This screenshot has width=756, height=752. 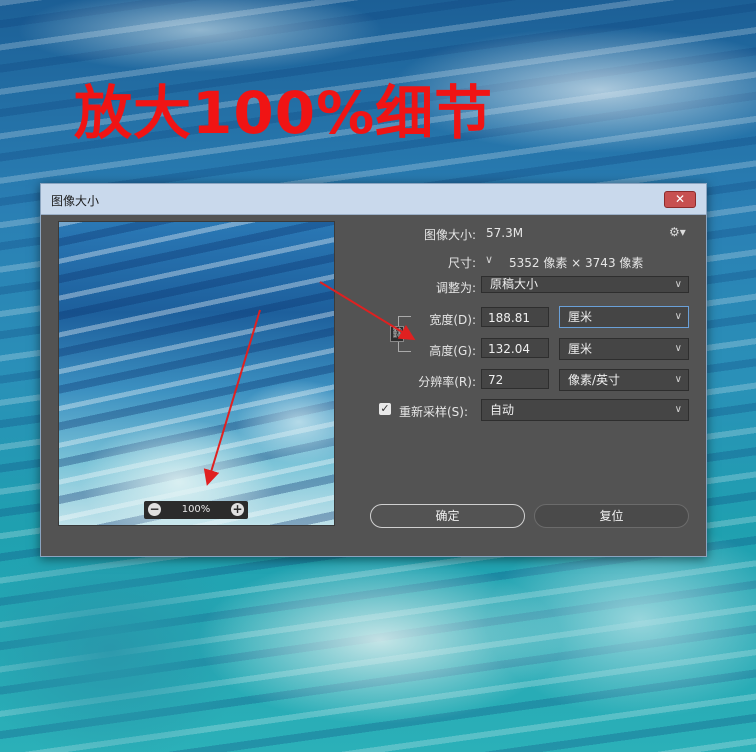 I want to click on zoom-control: − 100% +, so click(x=196, y=510).